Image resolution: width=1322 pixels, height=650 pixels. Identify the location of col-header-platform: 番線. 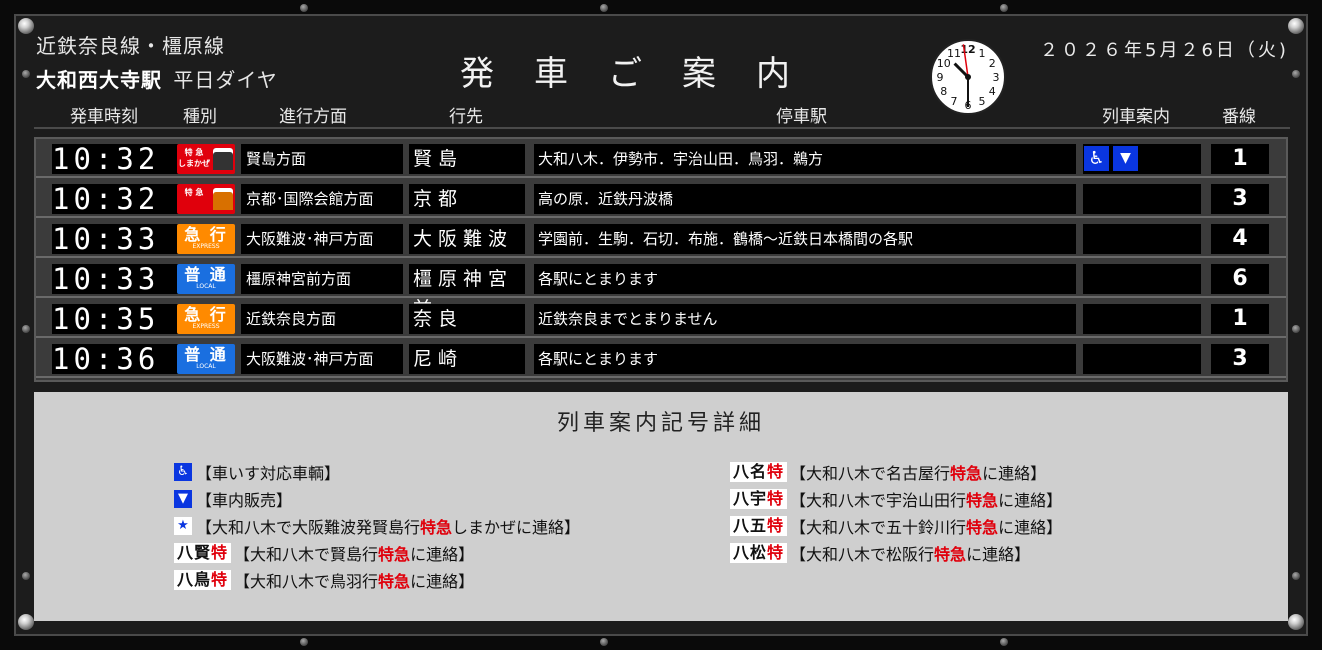
(1239, 117).